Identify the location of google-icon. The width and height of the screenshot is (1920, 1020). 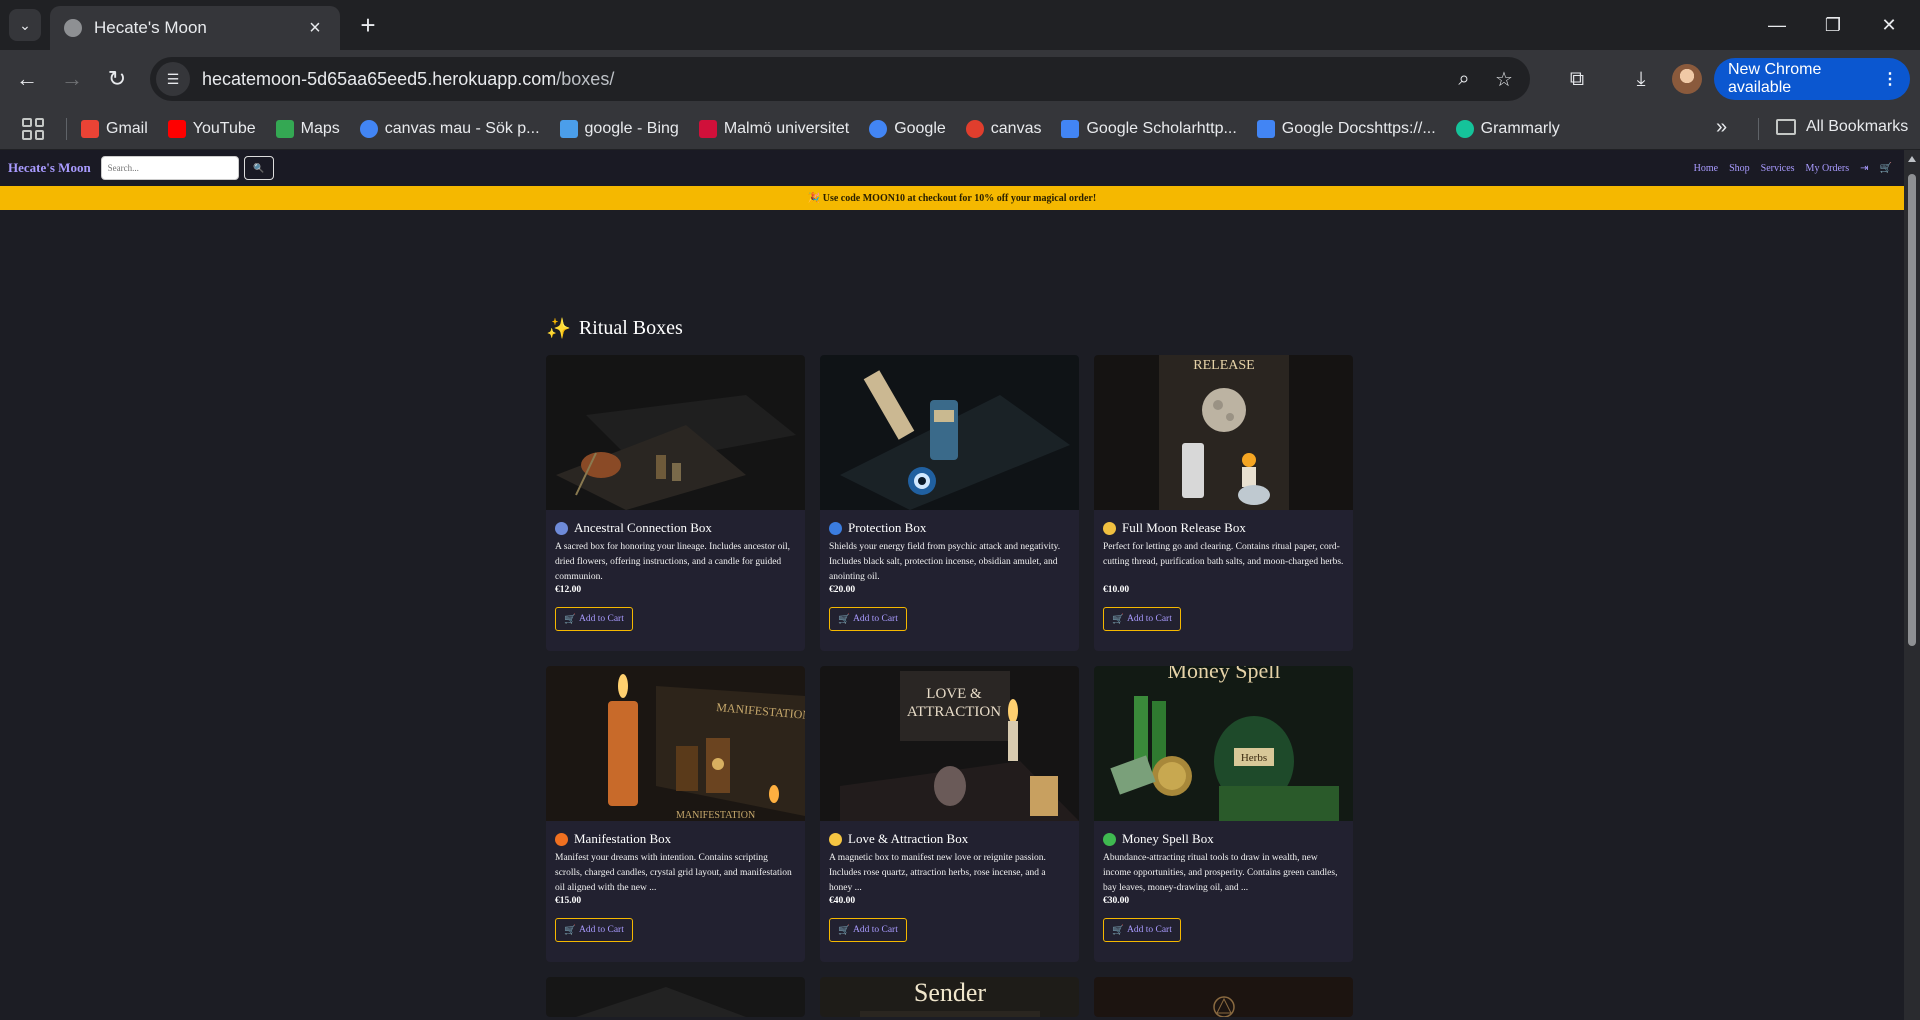
(878, 128).